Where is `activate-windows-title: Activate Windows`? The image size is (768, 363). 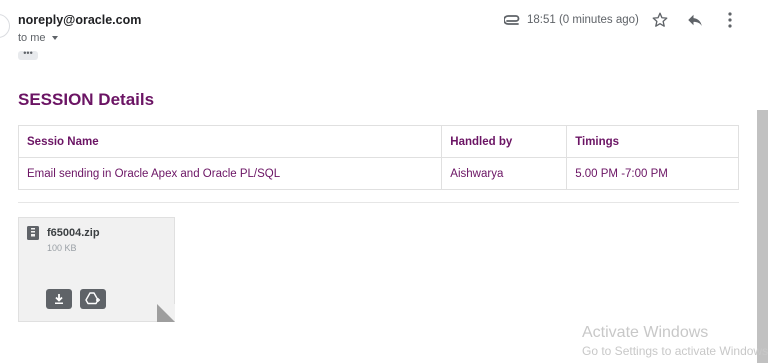
activate-windows-title: Activate Windows is located at coordinates (645, 332).